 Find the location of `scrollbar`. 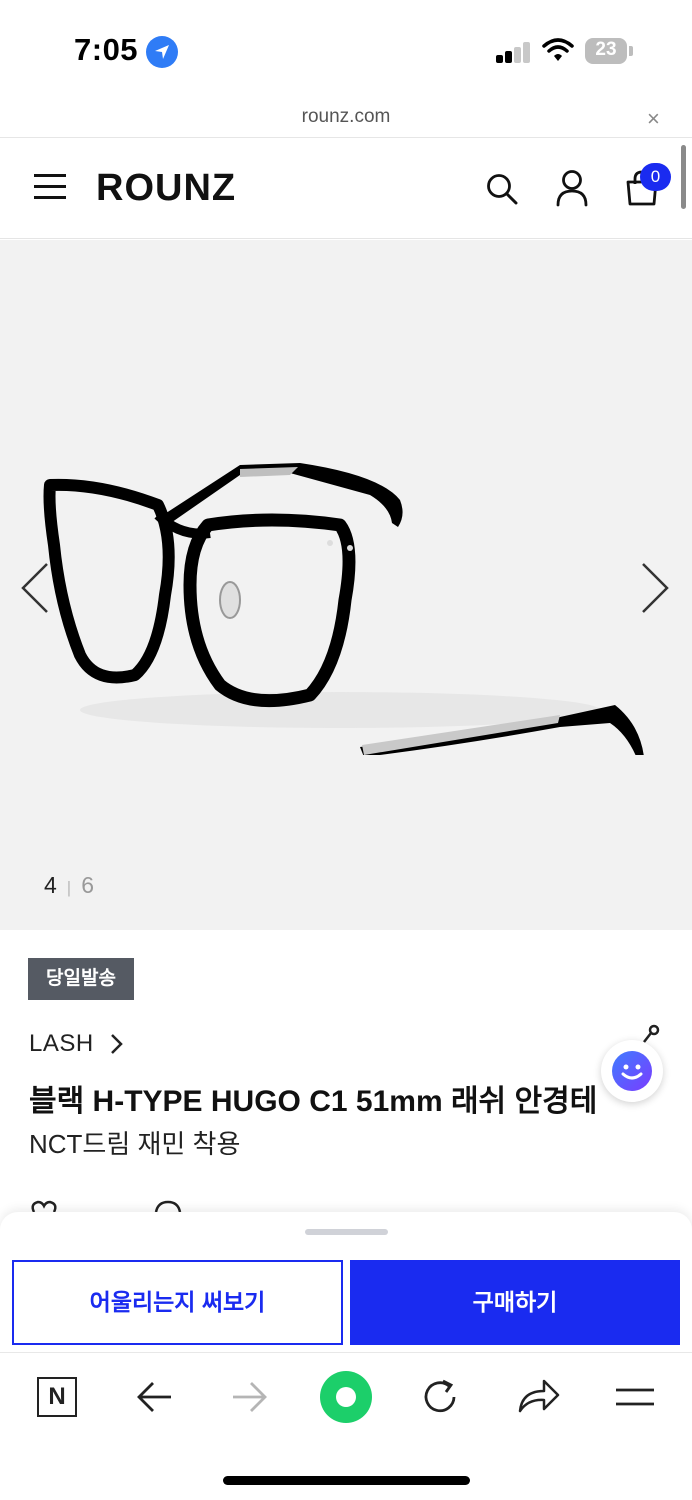

scrollbar is located at coordinates (683, 177).